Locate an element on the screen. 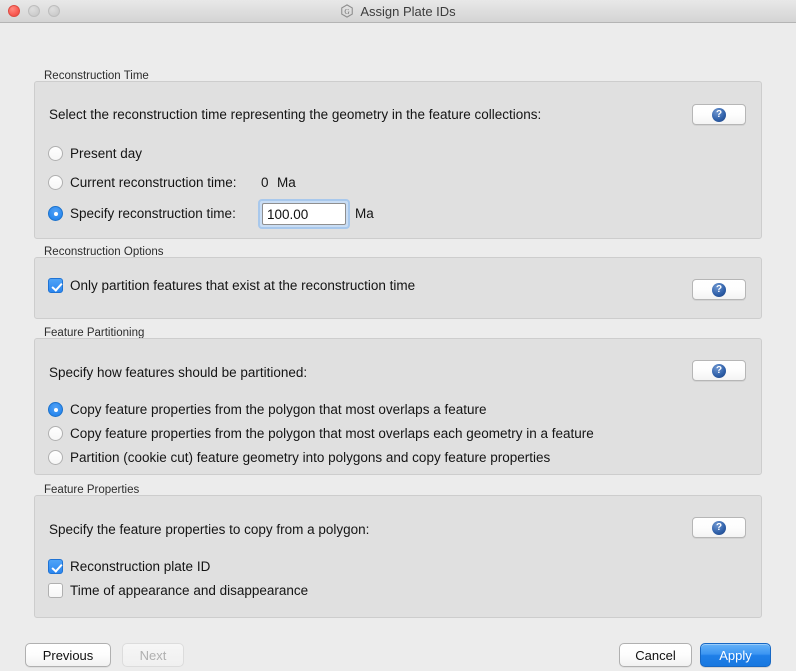  radio-label-current-reconstruction-time: Current reconstruction time: is located at coordinates (153, 182).